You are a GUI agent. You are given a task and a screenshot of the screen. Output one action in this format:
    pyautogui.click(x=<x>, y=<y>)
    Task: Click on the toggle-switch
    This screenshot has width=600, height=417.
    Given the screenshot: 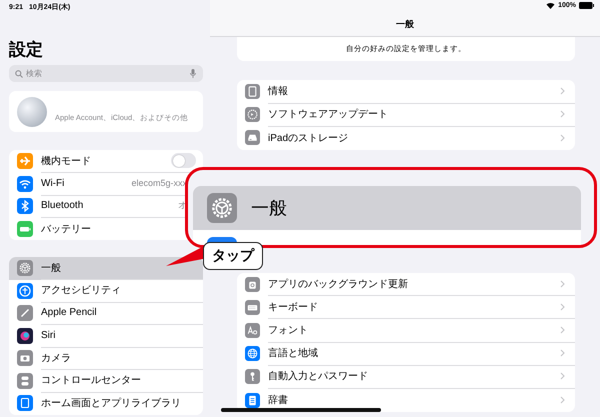 What is the action you would take?
    pyautogui.click(x=183, y=160)
    